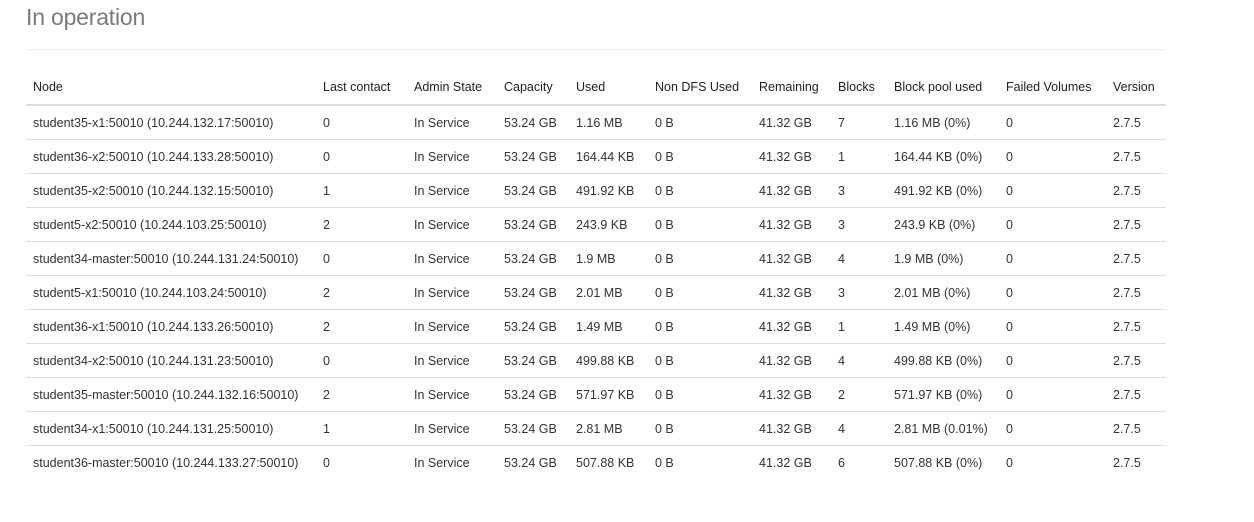 This screenshot has height=522, width=1254. Describe the element at coordinates (171, 156) in the screenshot. I see `node-cell: student36-x2:50010 (10.244.133.28:50010)` at that location.